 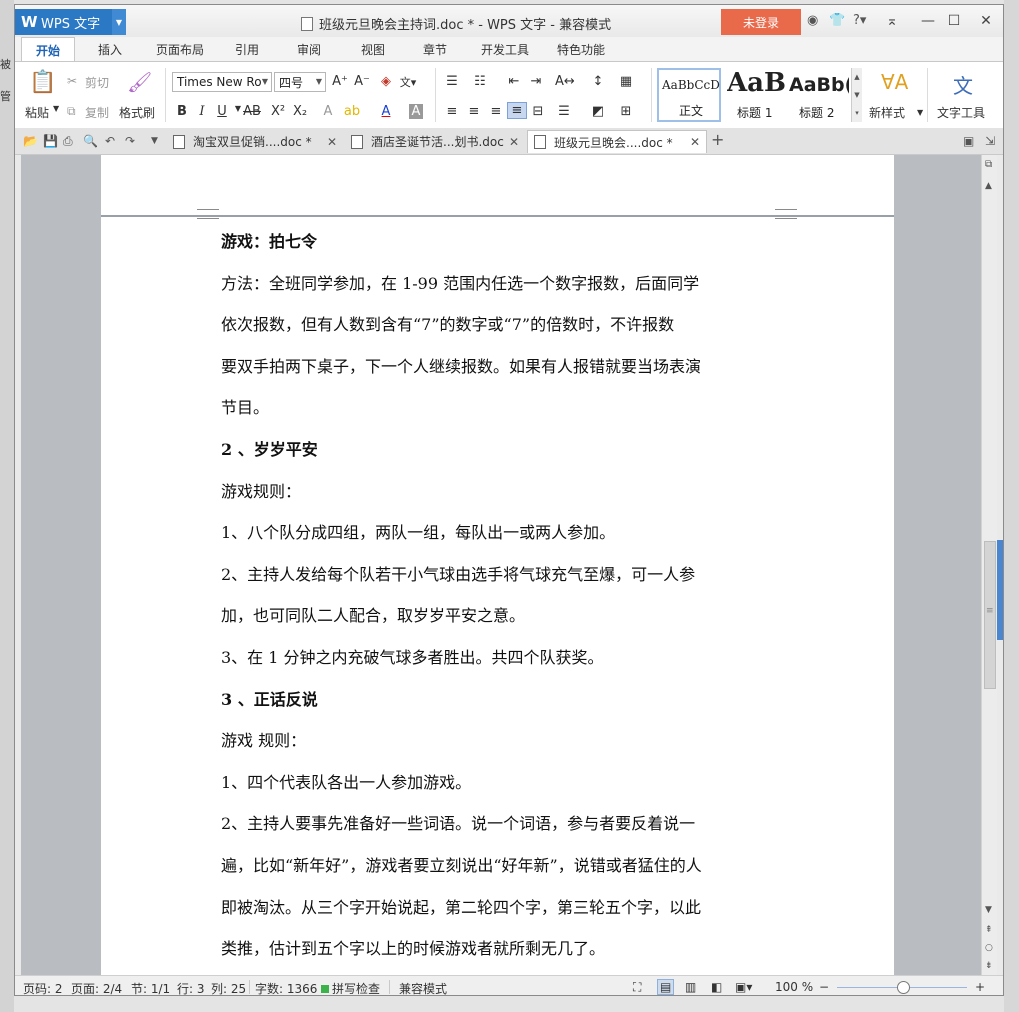 What do you see at coordinates (990, 141) in the screenshot?
I see `tab-arrow-icon: ⇲` at bounding box center [990, 141].